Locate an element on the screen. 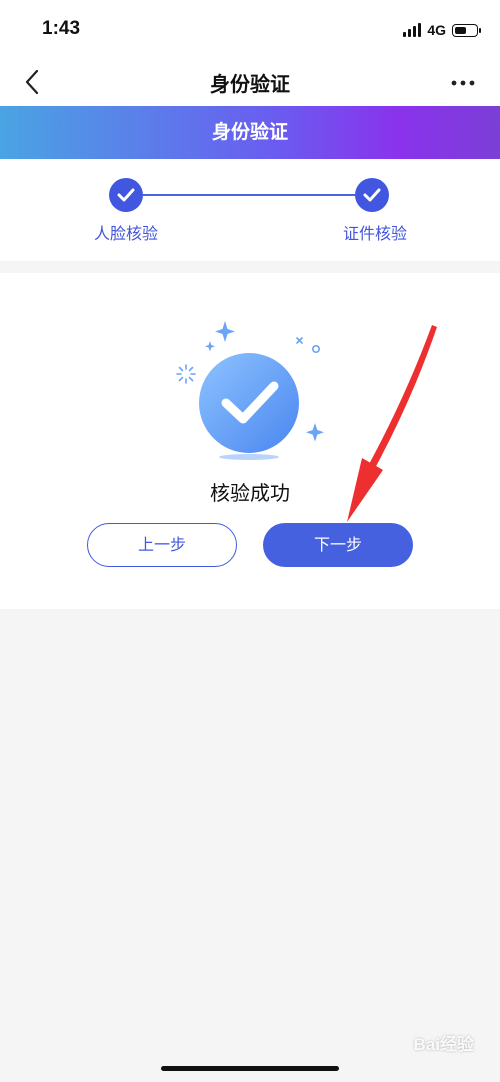 The image size is (500, 1082). signal-icon is located at coordinates (412, 30).